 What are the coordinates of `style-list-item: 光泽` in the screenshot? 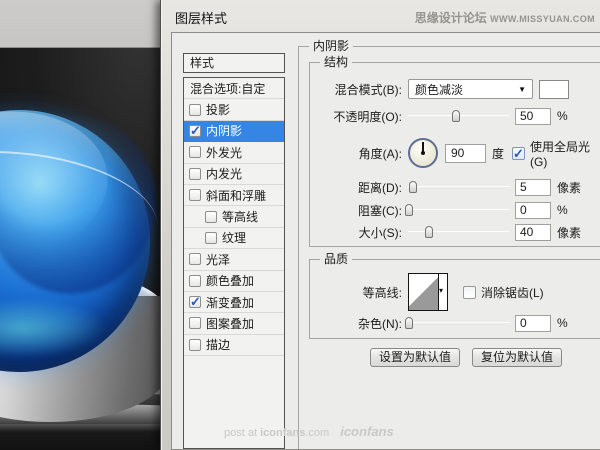 It's located at (234, 260).